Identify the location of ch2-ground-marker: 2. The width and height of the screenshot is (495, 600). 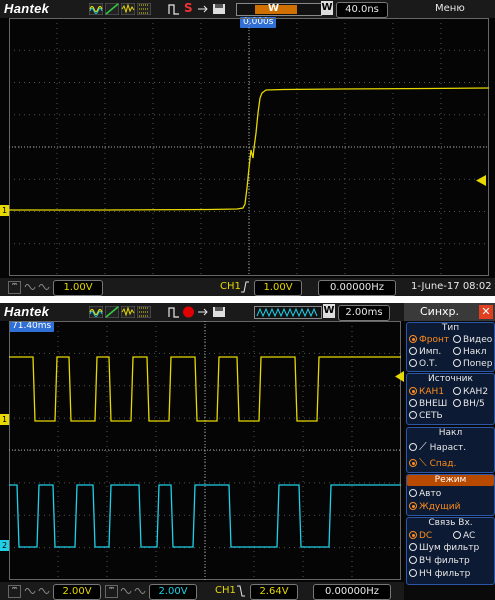
(4, 545).